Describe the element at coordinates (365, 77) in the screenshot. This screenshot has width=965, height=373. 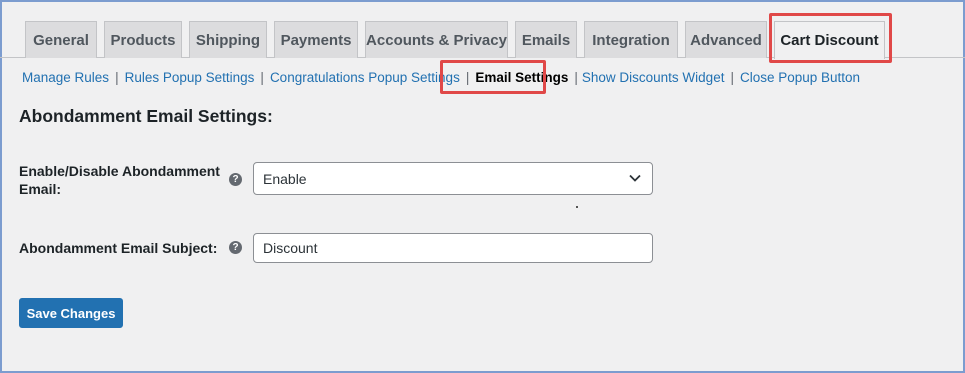
I see `subnav-congratulations-popup-settings: Congratulations Popup Settings` at that location.